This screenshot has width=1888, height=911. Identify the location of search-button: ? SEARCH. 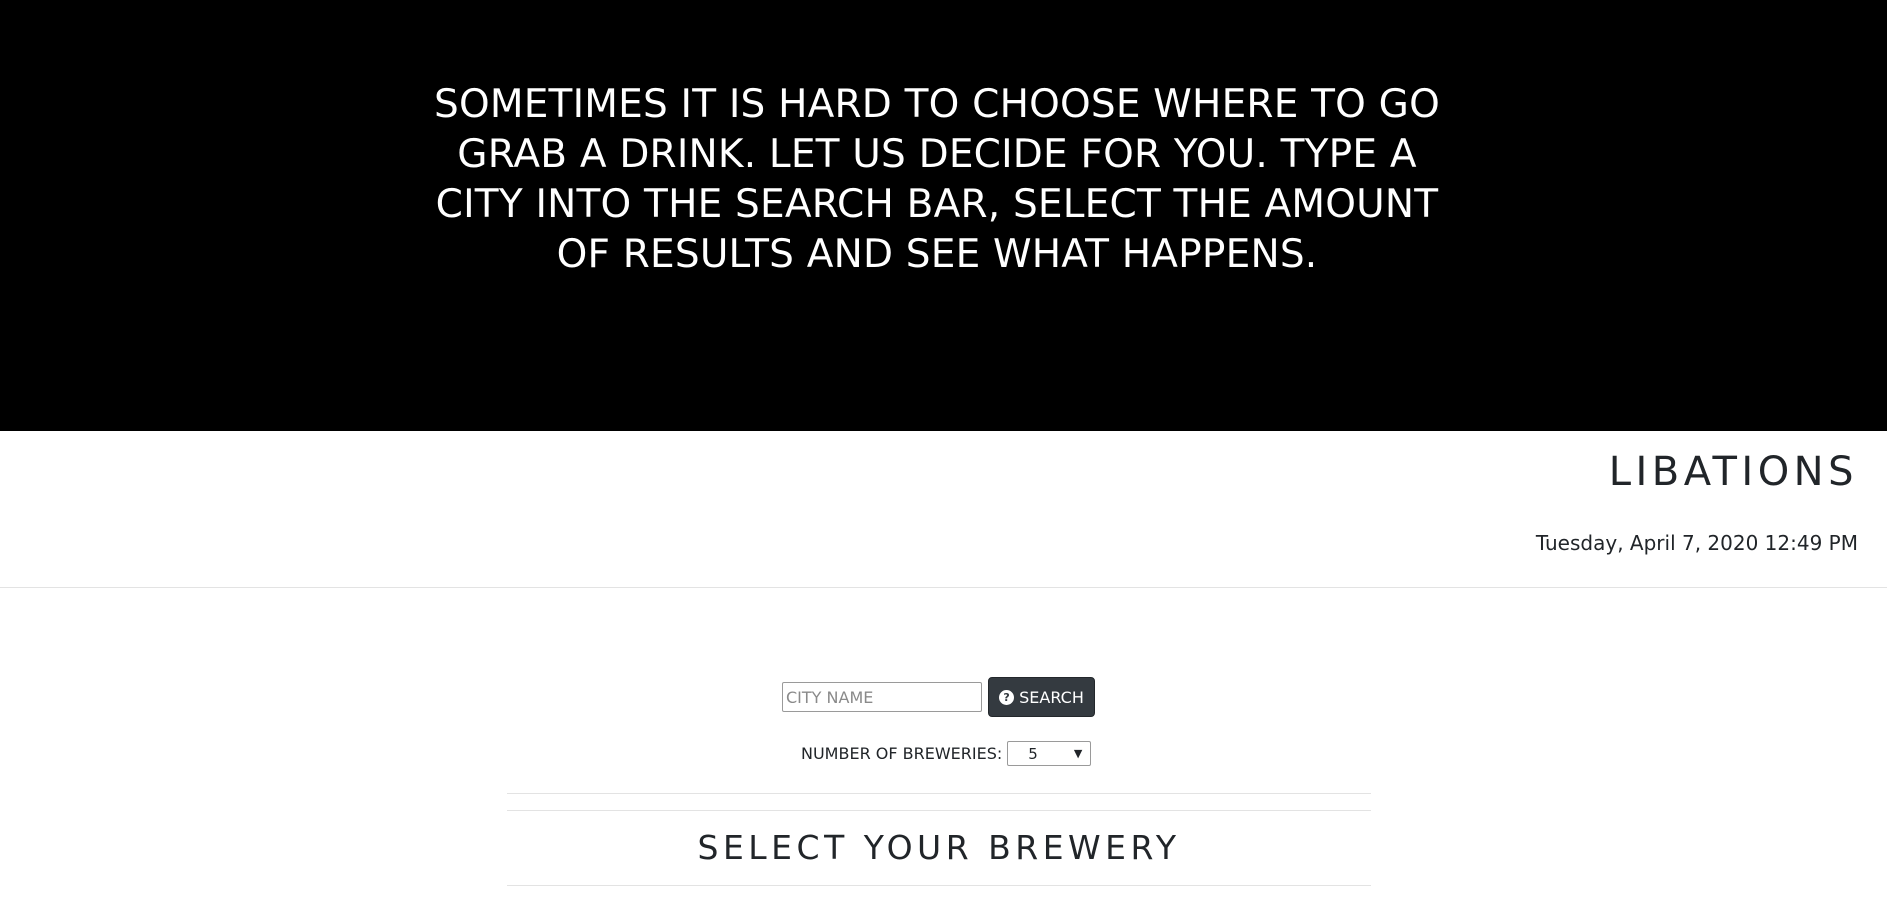
(1041, 697).